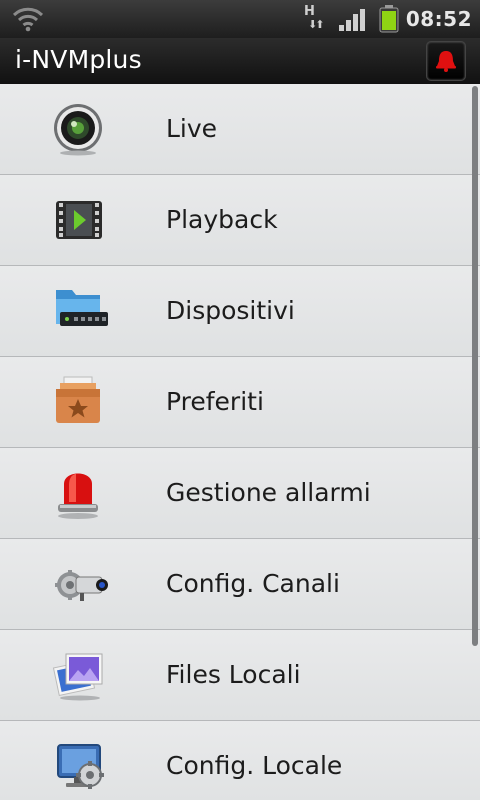  Describe the element at coordinates (438, 19) in the screenshot. I see `status-time: 08:52` at that location.